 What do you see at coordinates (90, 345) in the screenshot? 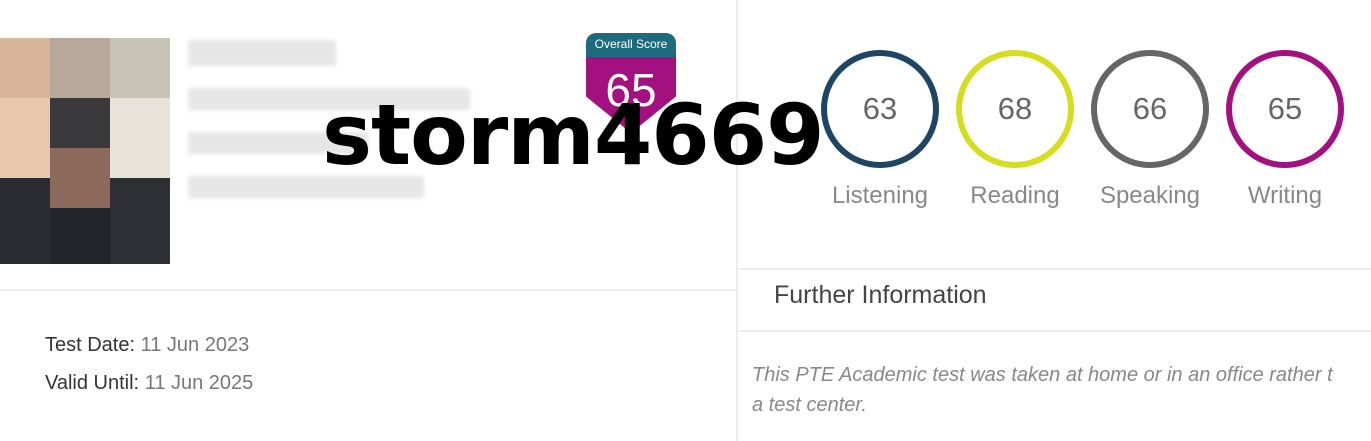
I see `test-date-label: Test Date:` at bounding box center [90, 345].